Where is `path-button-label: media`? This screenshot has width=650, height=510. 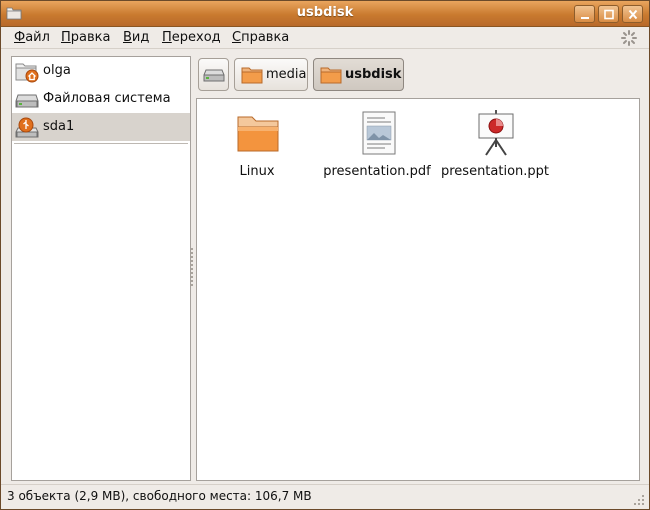
path-button-label: media is located at coordinates (286, 74).